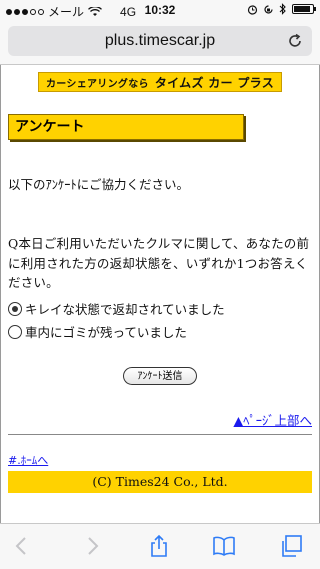 This screenshot has height=569, width=320. What do you see at coordinates (15, 308) in the screenshot?
I see `radio-clean` at bounding box center [15, 308].